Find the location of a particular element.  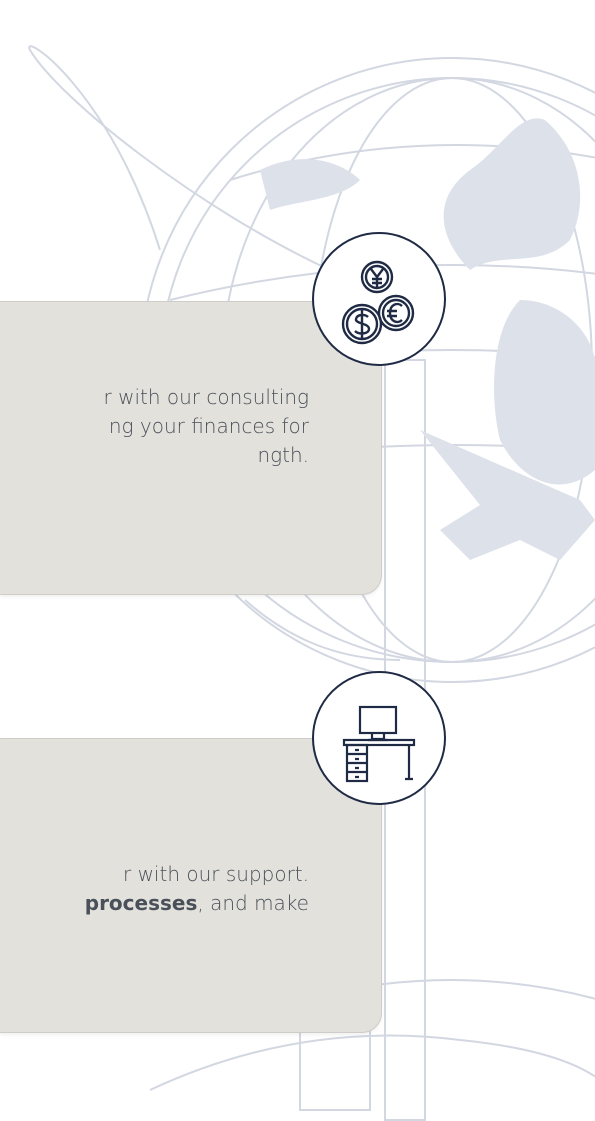

consulting-text-line-1: r with our consulting is located at coordinates (206, 397).